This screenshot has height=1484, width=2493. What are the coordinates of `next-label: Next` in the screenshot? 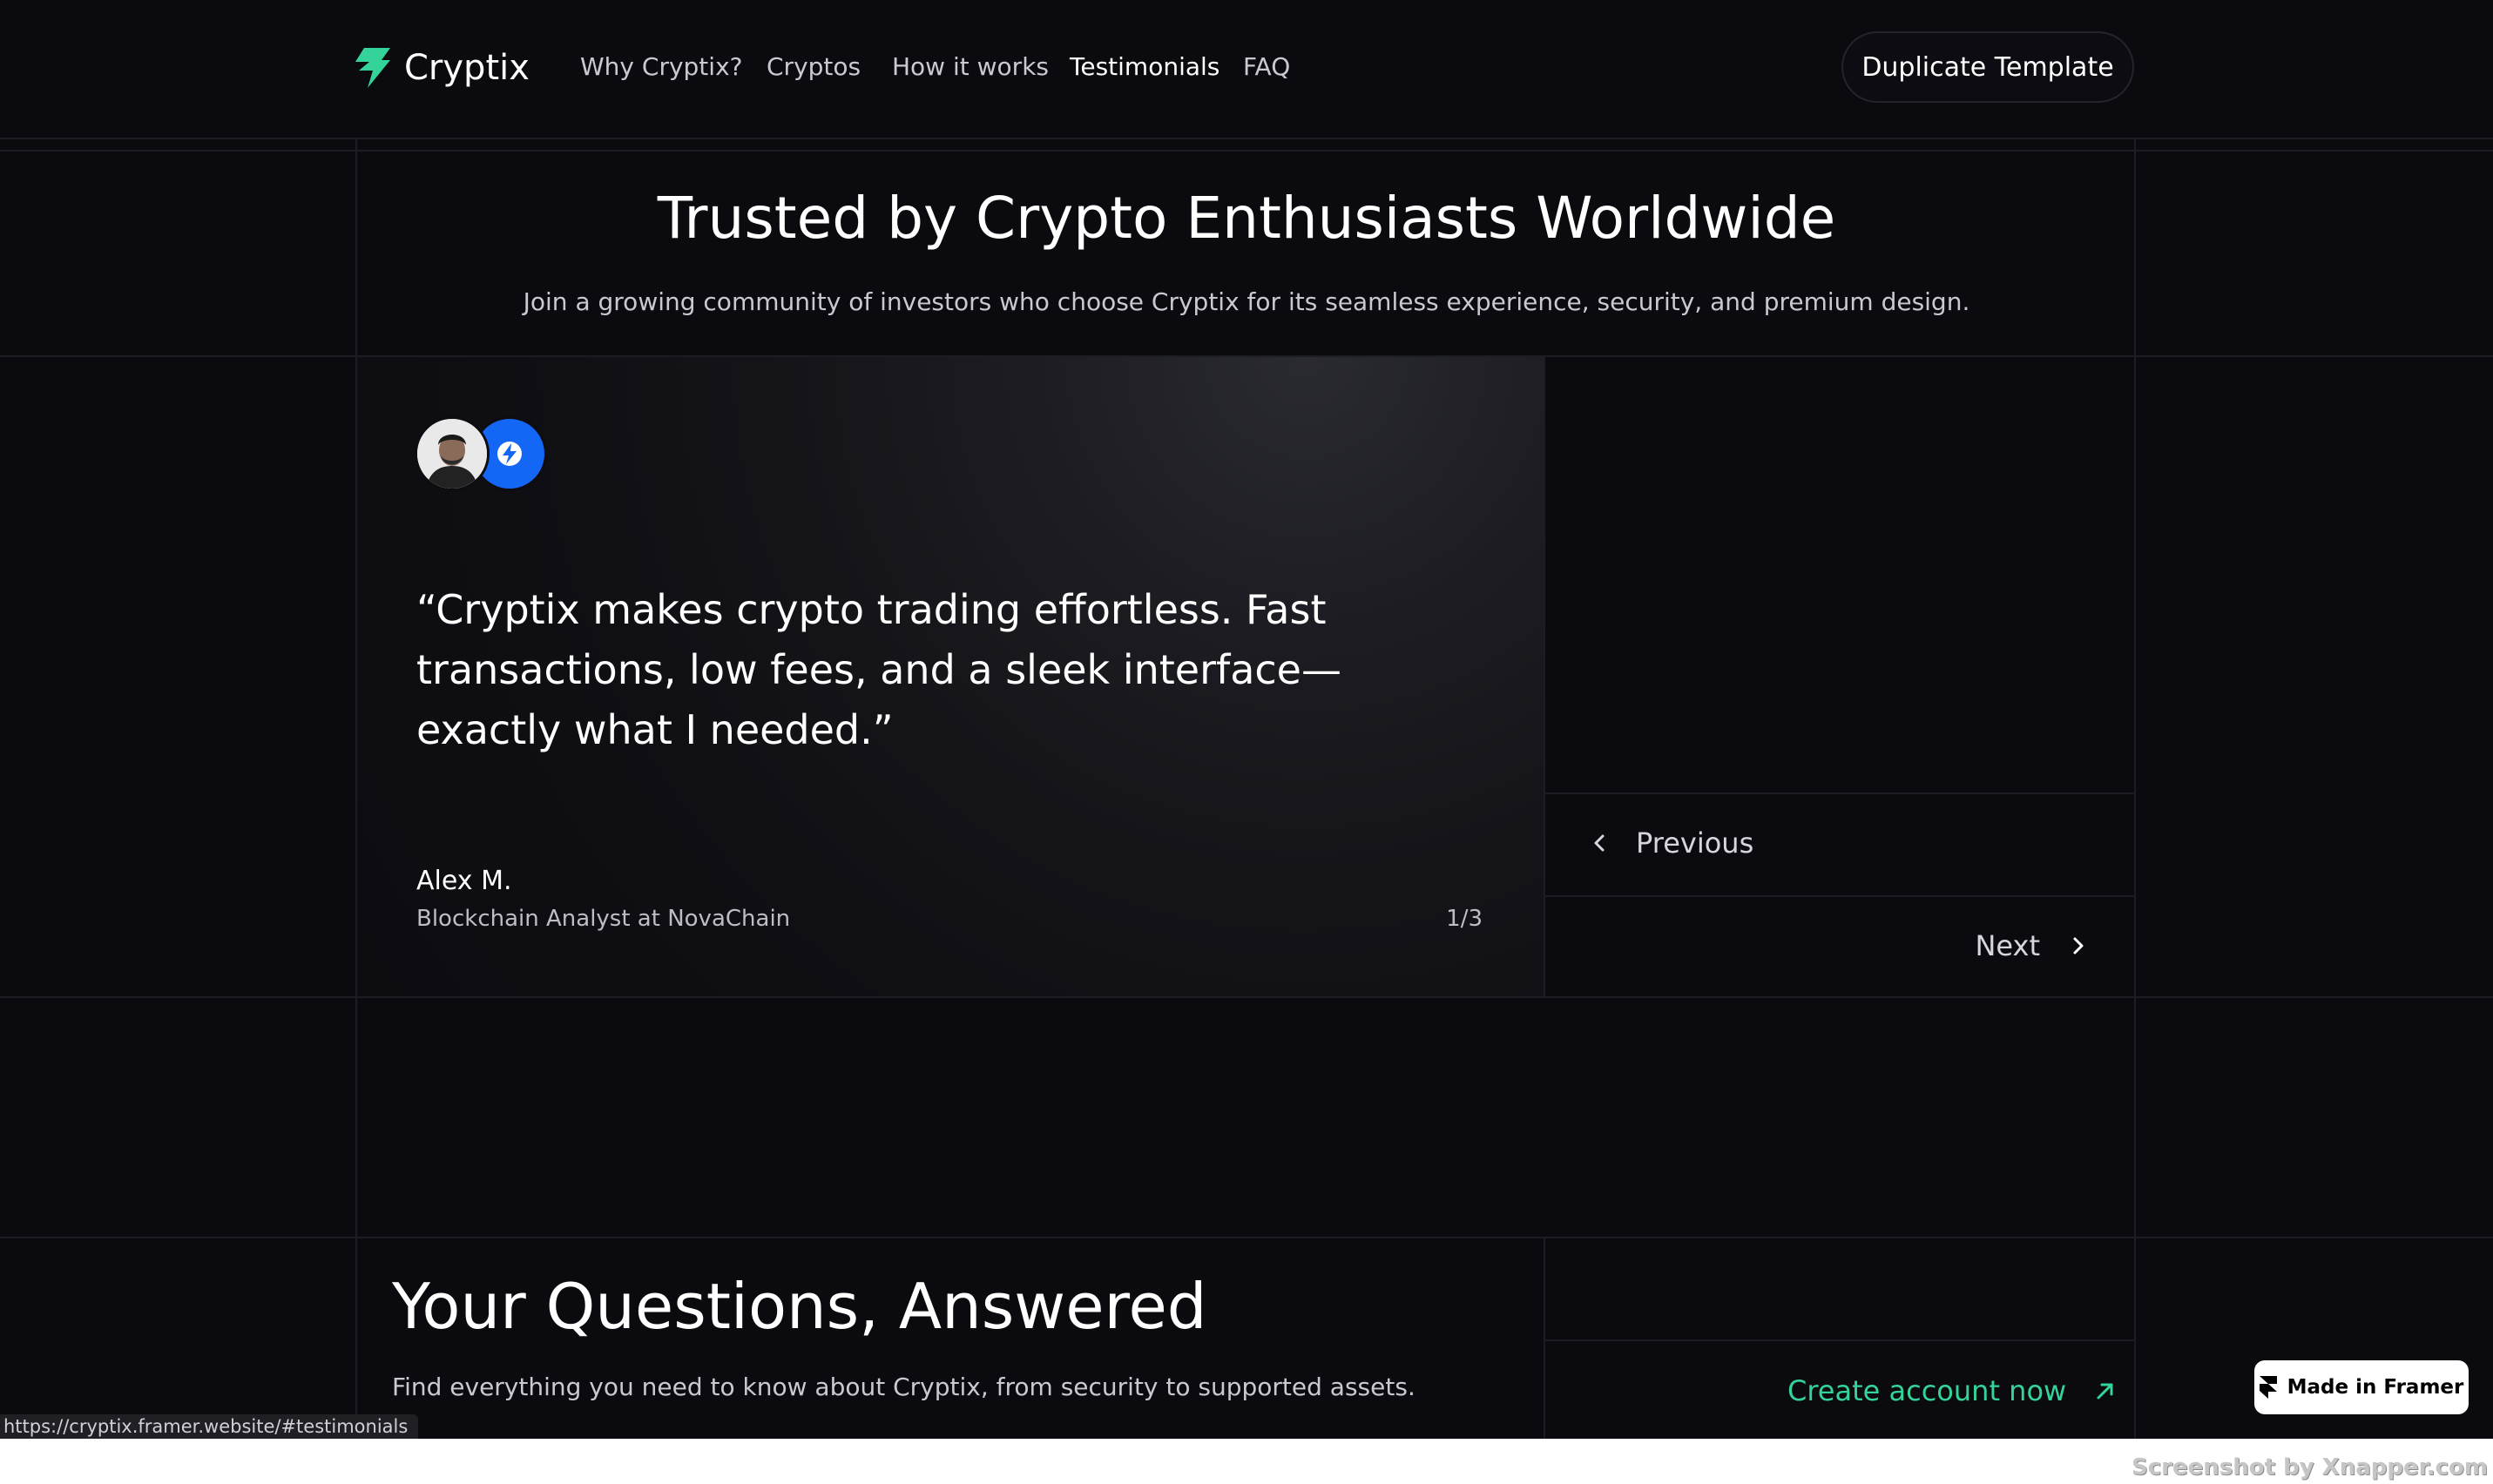 It's located at (2008, 945).